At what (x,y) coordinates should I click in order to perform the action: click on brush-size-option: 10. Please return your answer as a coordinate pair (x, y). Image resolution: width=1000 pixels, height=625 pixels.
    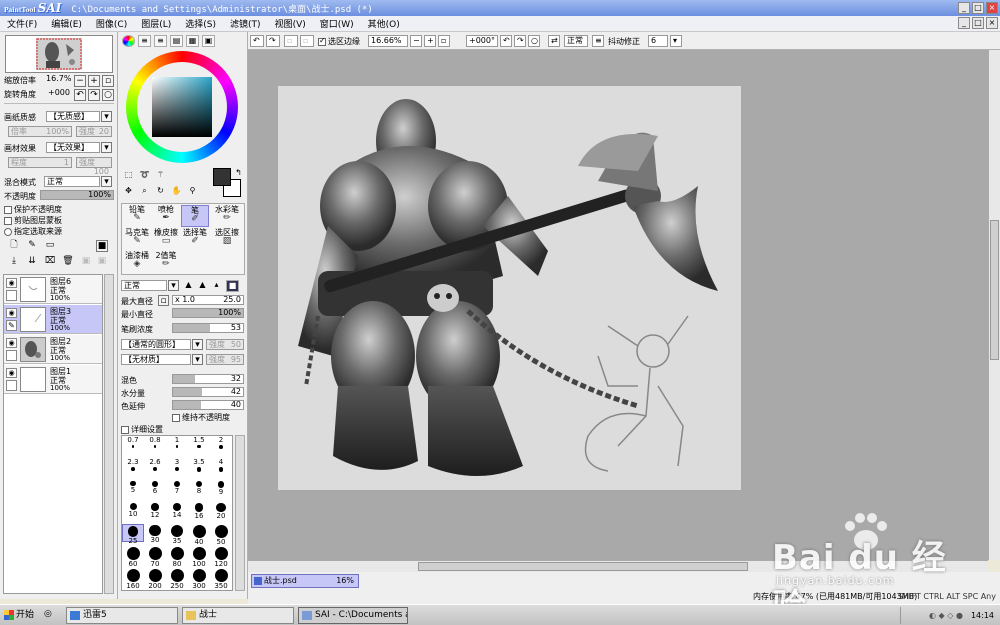
    Looking at the image, I should click on (133, 511).